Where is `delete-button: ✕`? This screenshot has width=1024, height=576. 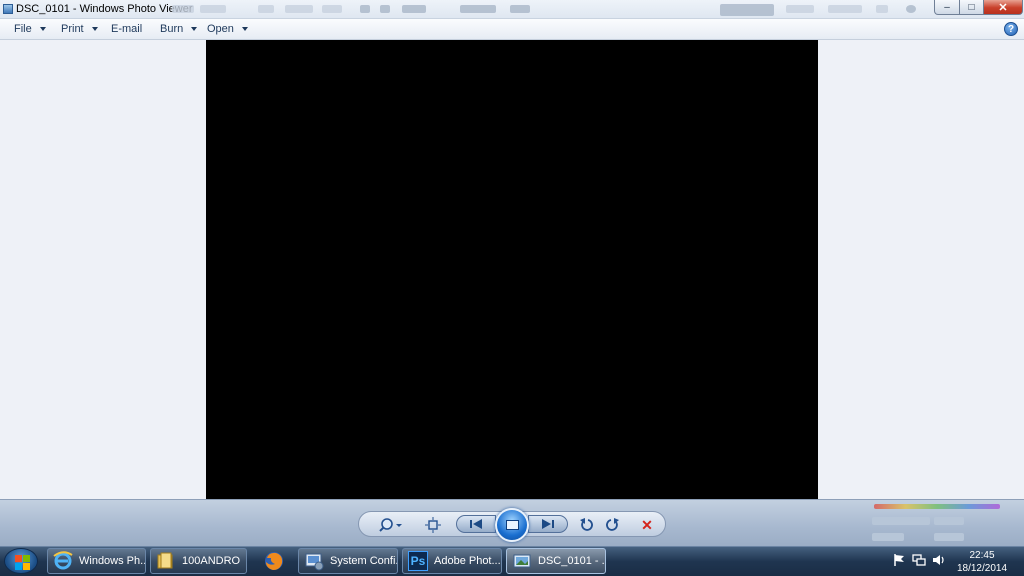
delete-button: ✕ is located at coordinates (647, 525).